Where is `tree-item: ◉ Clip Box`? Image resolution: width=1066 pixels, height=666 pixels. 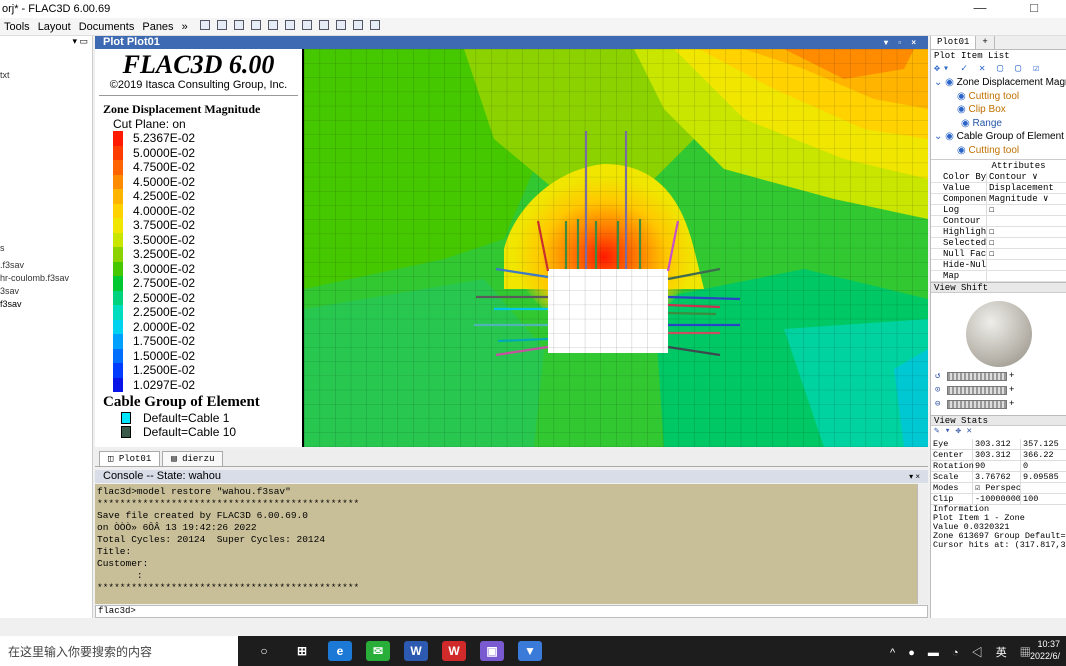 tree-item: ◉ Clip Box is located at coordinates (998, 110).